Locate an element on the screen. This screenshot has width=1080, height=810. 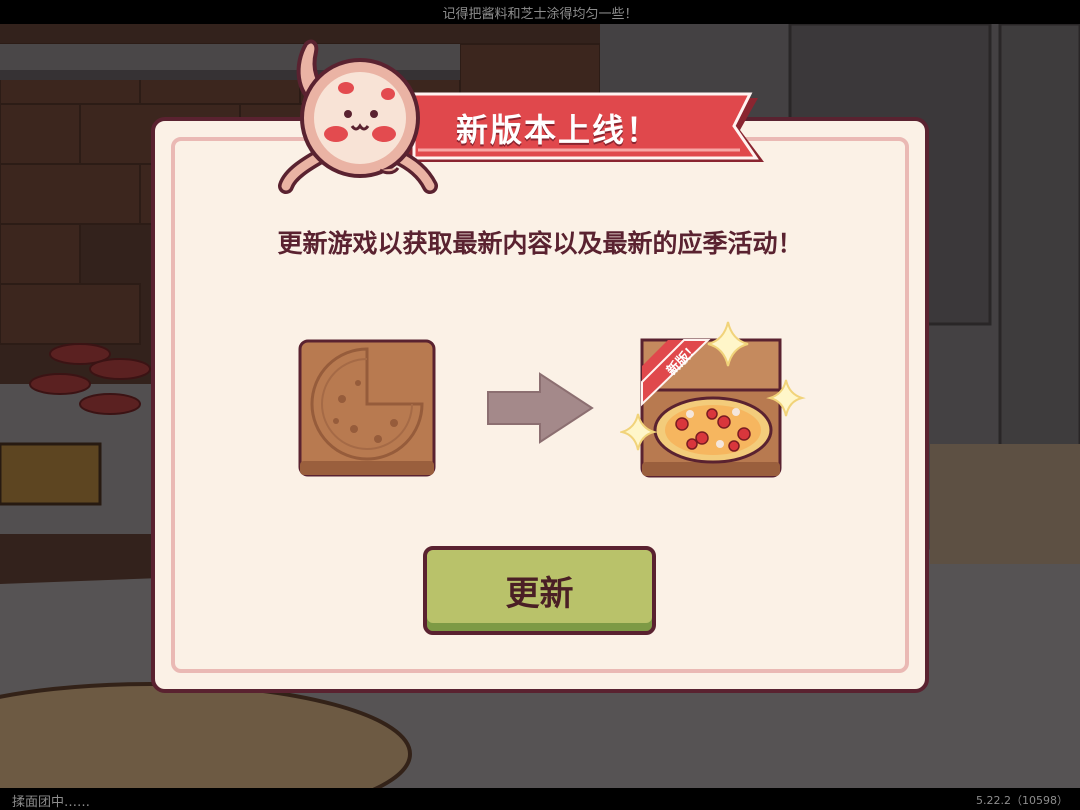
right-arrow-icon is located at coordinates (540, 408).